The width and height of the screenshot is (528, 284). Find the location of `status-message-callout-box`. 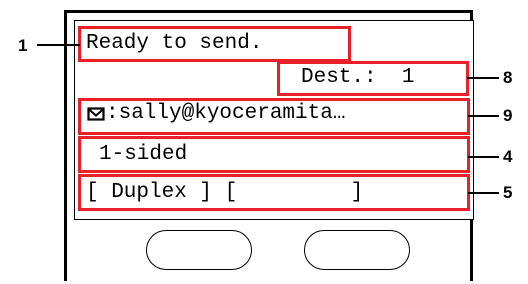

status-message-callout-box is located at coordinates (214, 44).